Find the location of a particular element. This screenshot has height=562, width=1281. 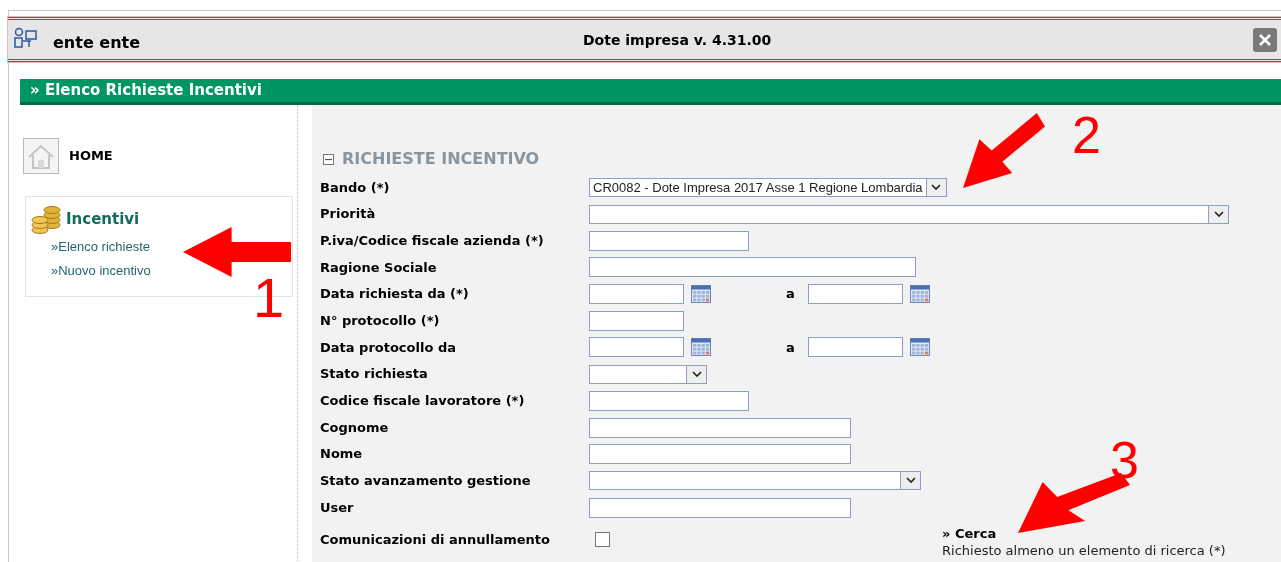

field-label: Data protocollo da is located at coordinates (388, 347).